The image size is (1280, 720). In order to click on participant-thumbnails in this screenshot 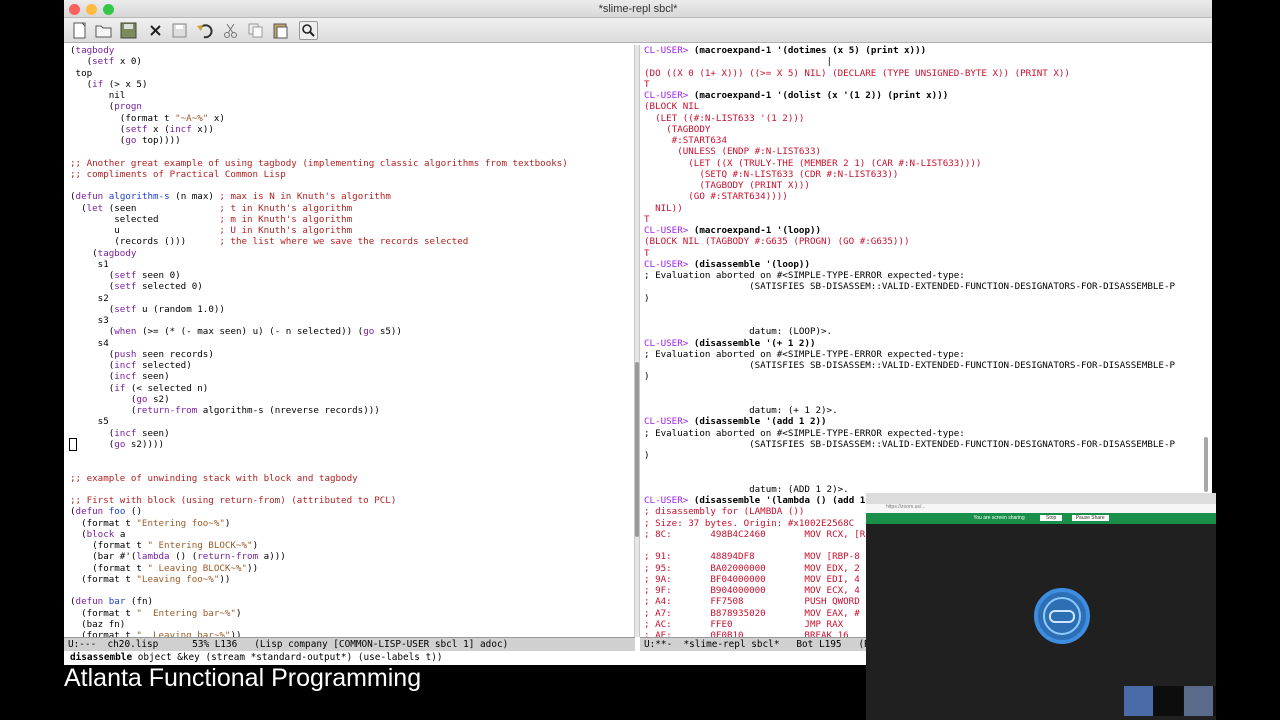, I will do `click(1170, 701)`.